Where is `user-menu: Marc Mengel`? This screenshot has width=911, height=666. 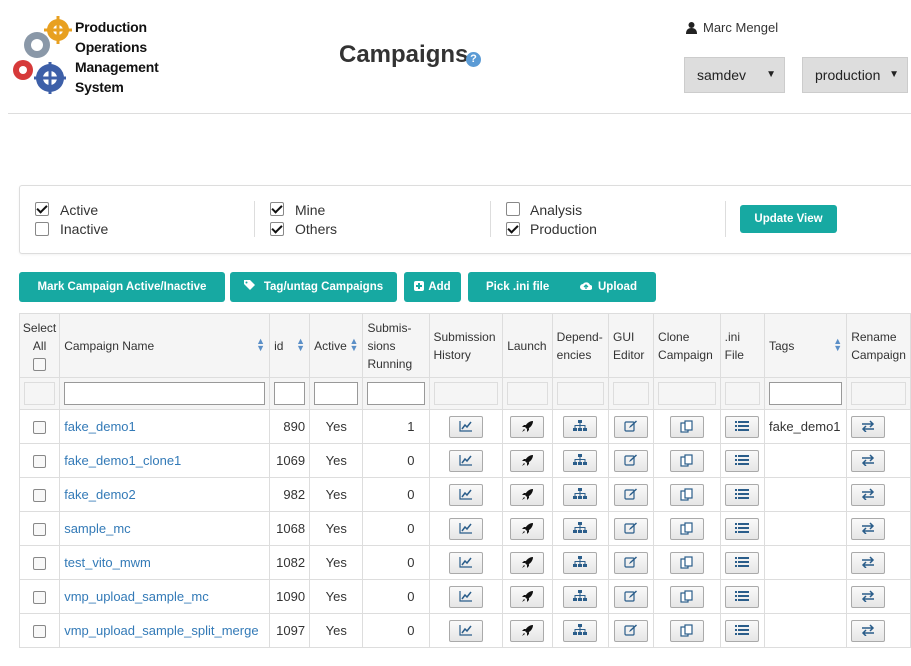 user-menu: Marc Mengel is located at coordinates (732, 27).